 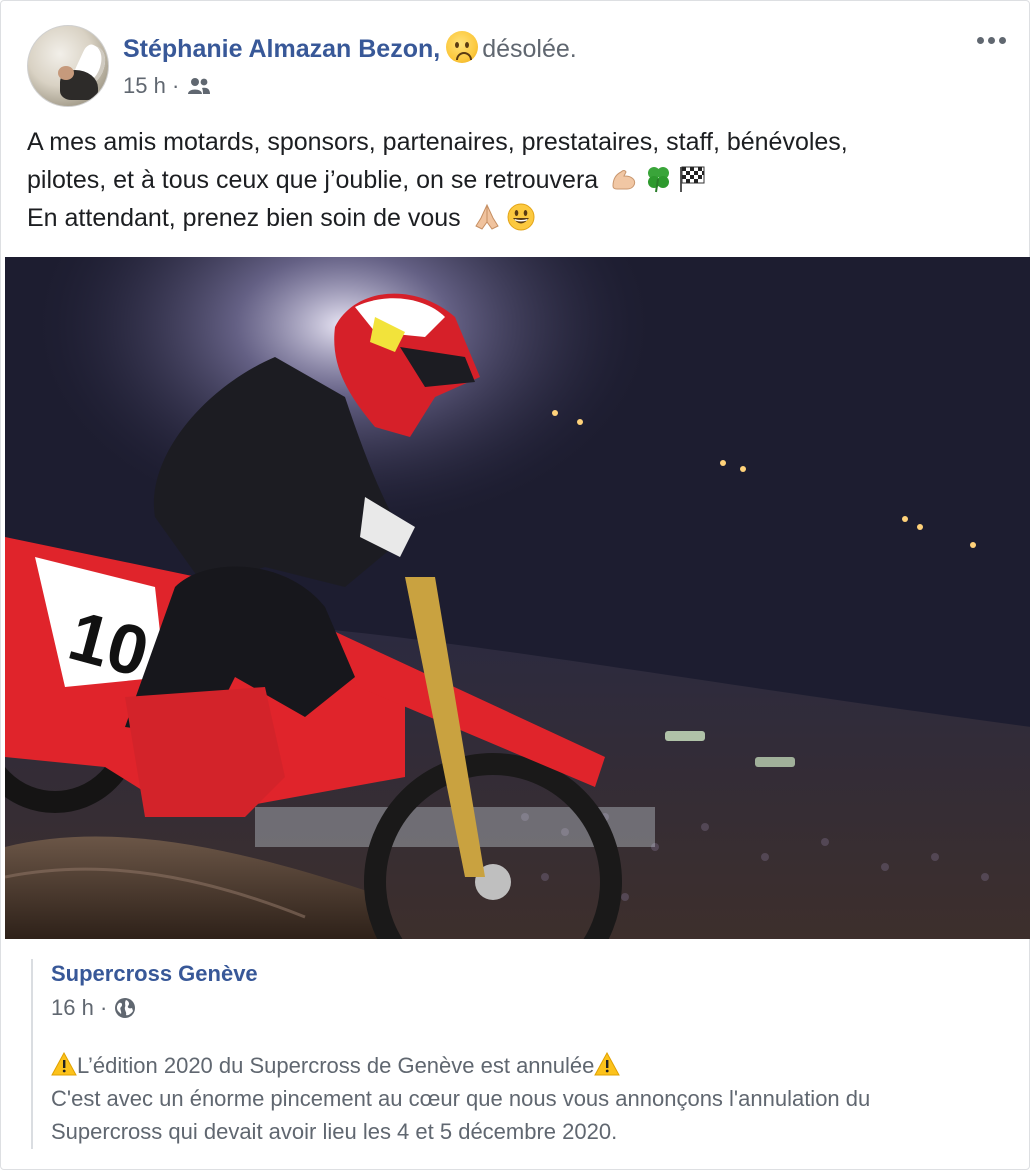 What do you see at coordinates (980, 40) in the screenshot?
I see `more-dots-icon` at bounding box center [980, 40].